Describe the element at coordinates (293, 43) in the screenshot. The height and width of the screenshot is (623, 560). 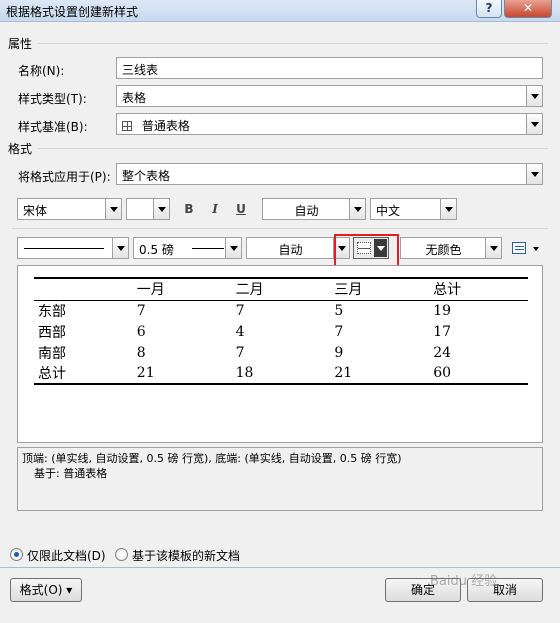
I see `properties-divider` at that location.